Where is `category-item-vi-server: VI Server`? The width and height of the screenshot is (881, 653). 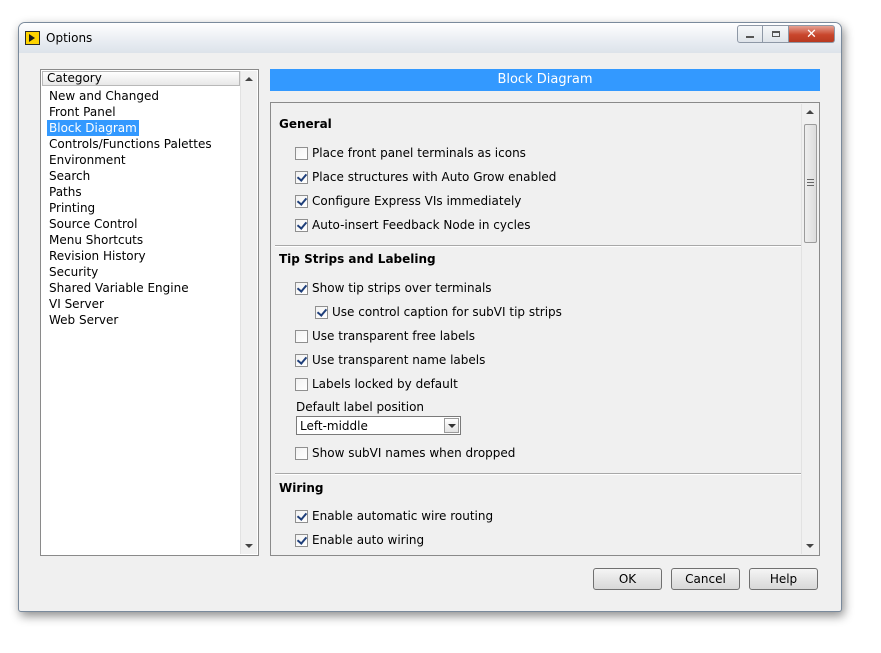
category-item-vi-server: VI Server is located at coordinates (130, 304).